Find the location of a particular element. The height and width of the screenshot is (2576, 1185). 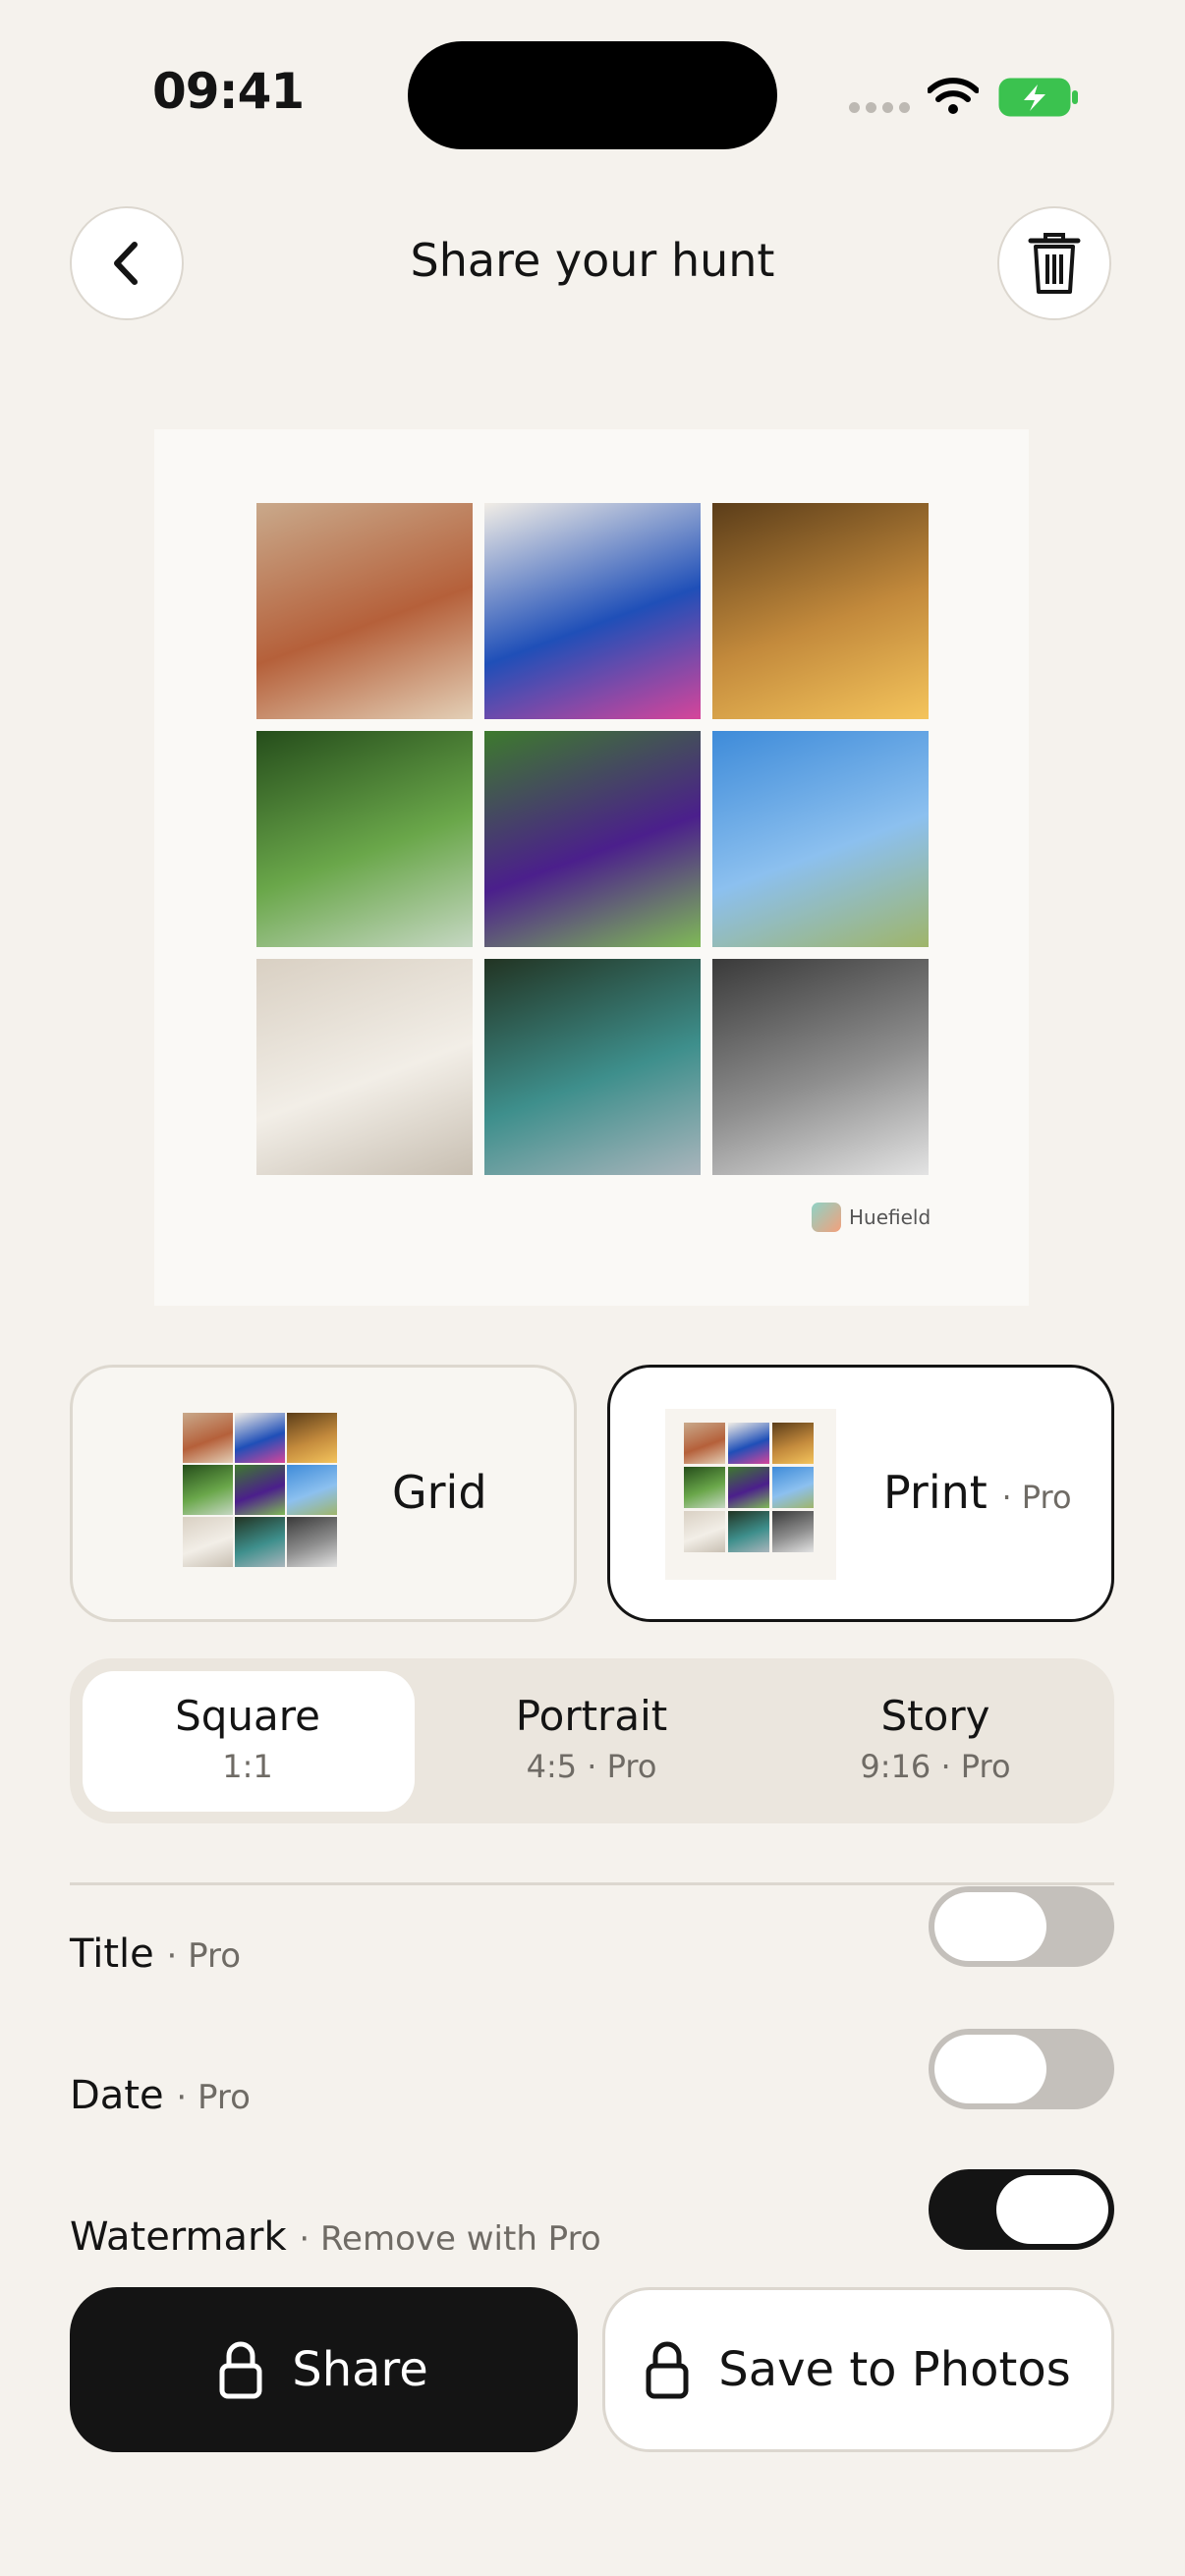

layout-print-label: Print · Pro is located at coordinates (978, 1492).